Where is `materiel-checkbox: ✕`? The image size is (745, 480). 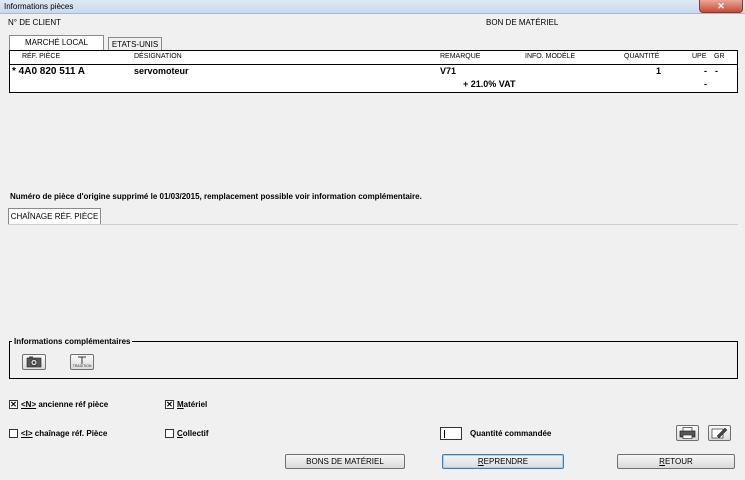 materiel-checkbox: ✕ is located at coordinates (169, 404).